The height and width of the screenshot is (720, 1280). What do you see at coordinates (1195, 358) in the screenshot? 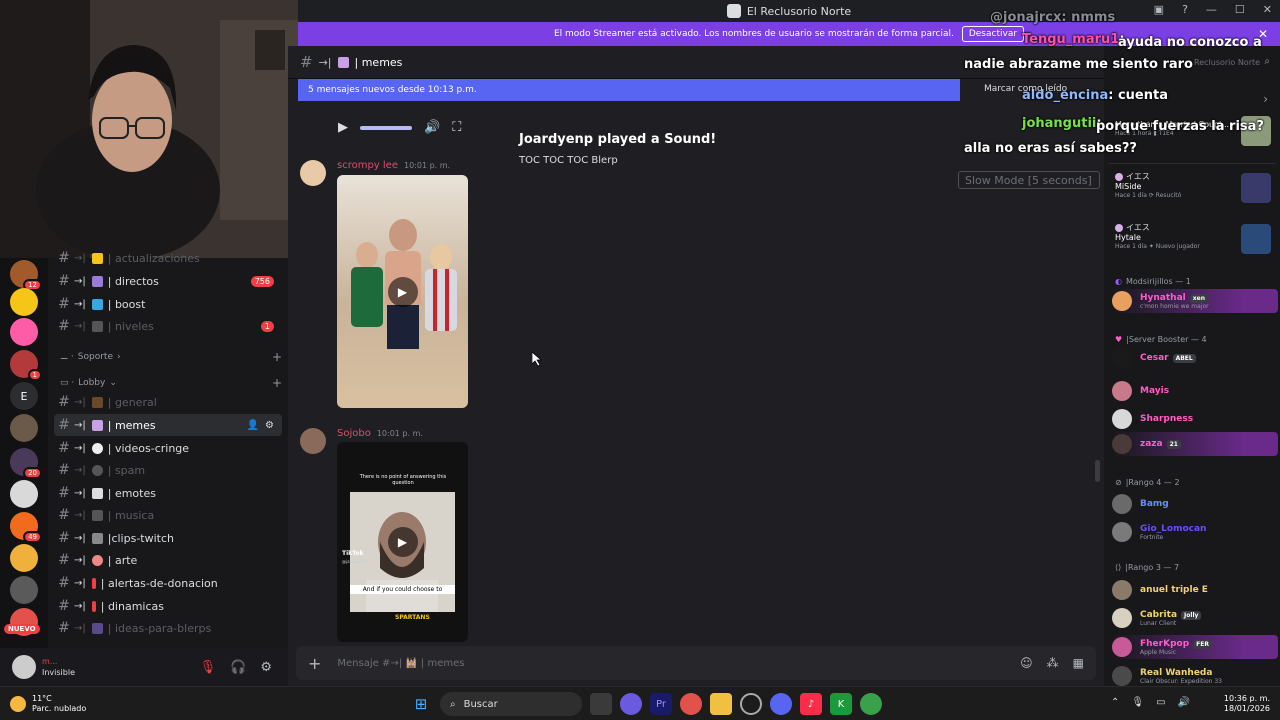
I see `member-item: Cesar ABEL` at bounding box center [1195, 358].